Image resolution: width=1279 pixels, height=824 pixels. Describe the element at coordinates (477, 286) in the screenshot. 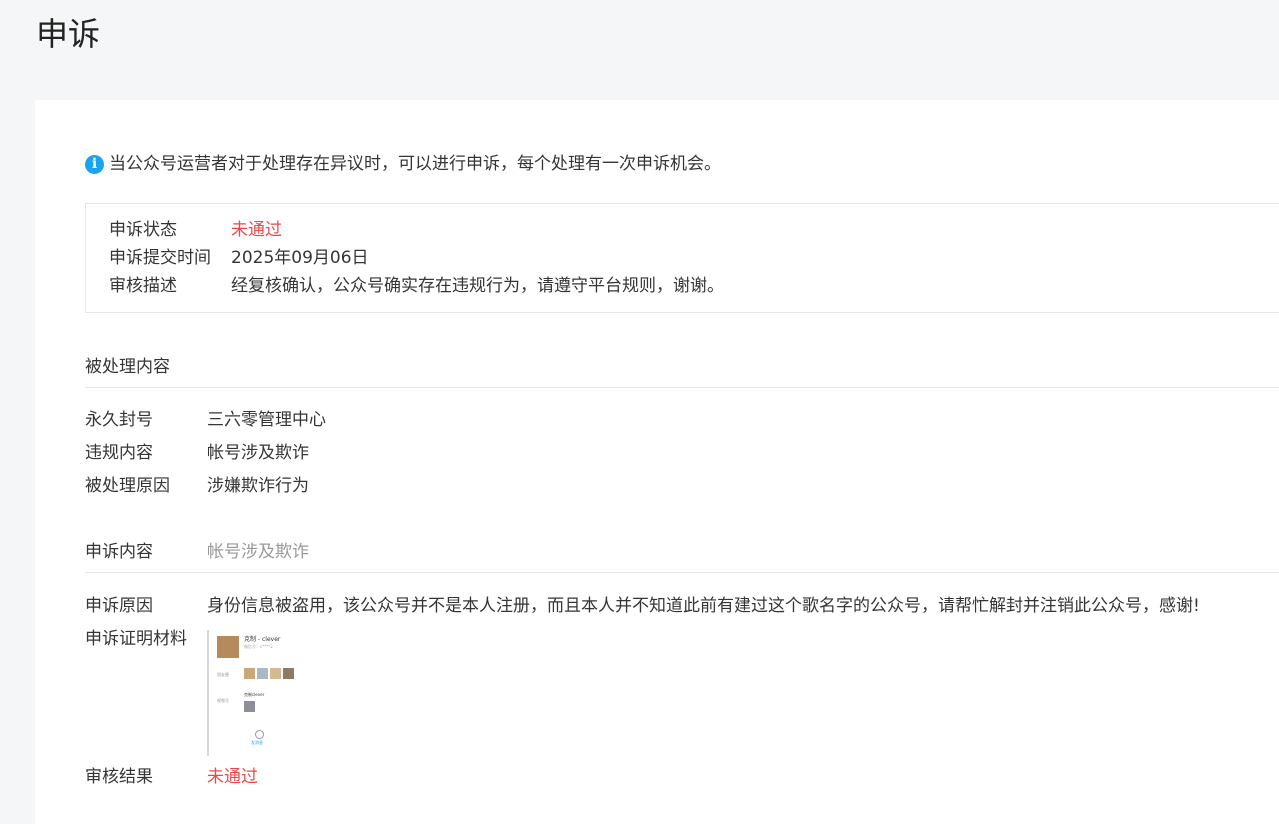

I see `status-review-value: 经复核确认，公众号确实存在违规行为，请遵守平台规则，谢谢。` at that location.